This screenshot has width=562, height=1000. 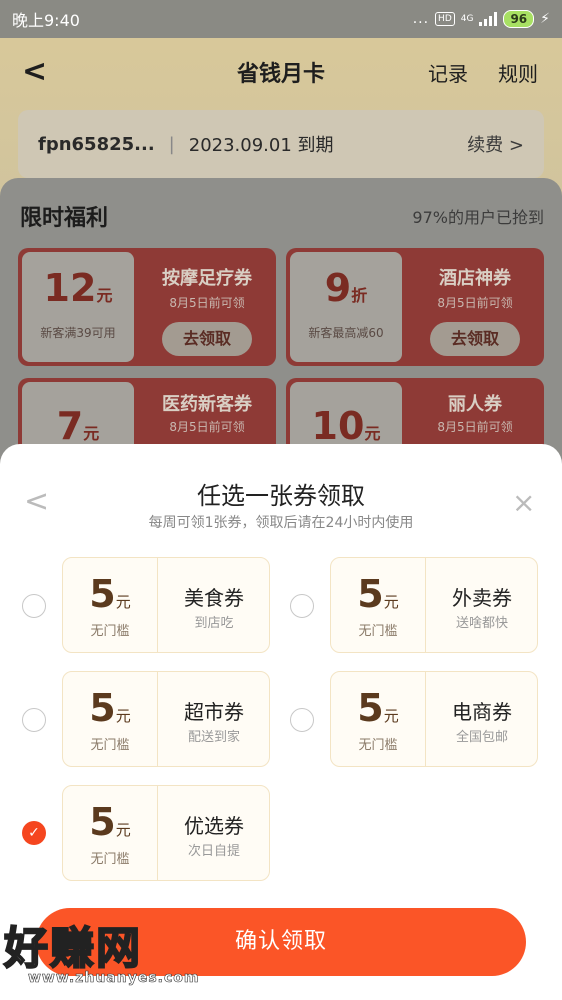 What do you see at coordinates (281, 496) in the screenshot?
I see `sheet-title: 任选一张券领取` at bounding box center [281, 496].